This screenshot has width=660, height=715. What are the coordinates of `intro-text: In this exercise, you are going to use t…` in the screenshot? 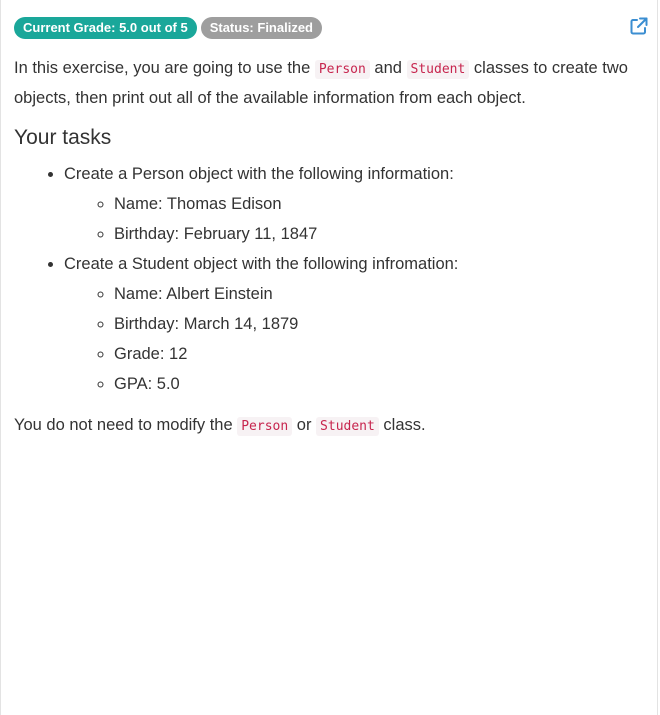 It's located at (164, 68).